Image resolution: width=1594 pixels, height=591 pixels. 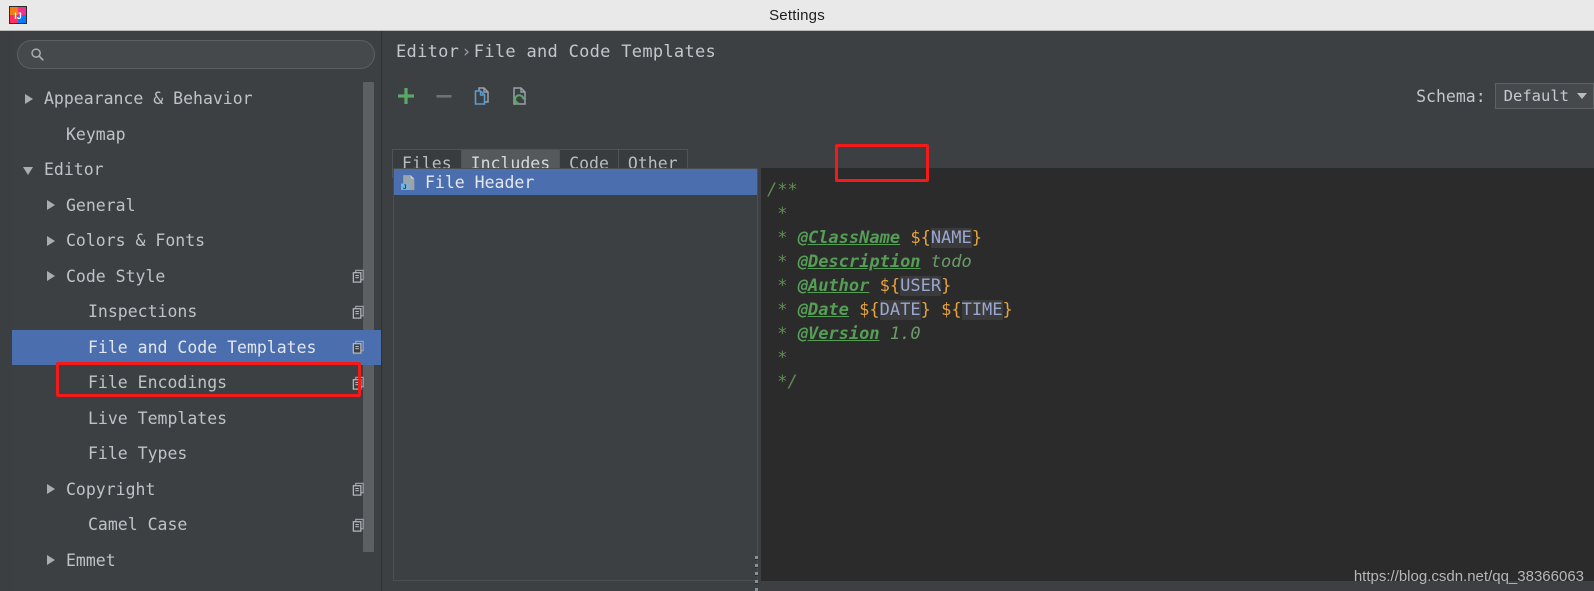 I want to click on javadoc-tag-value: 1.0, so click(x=905, y=334).